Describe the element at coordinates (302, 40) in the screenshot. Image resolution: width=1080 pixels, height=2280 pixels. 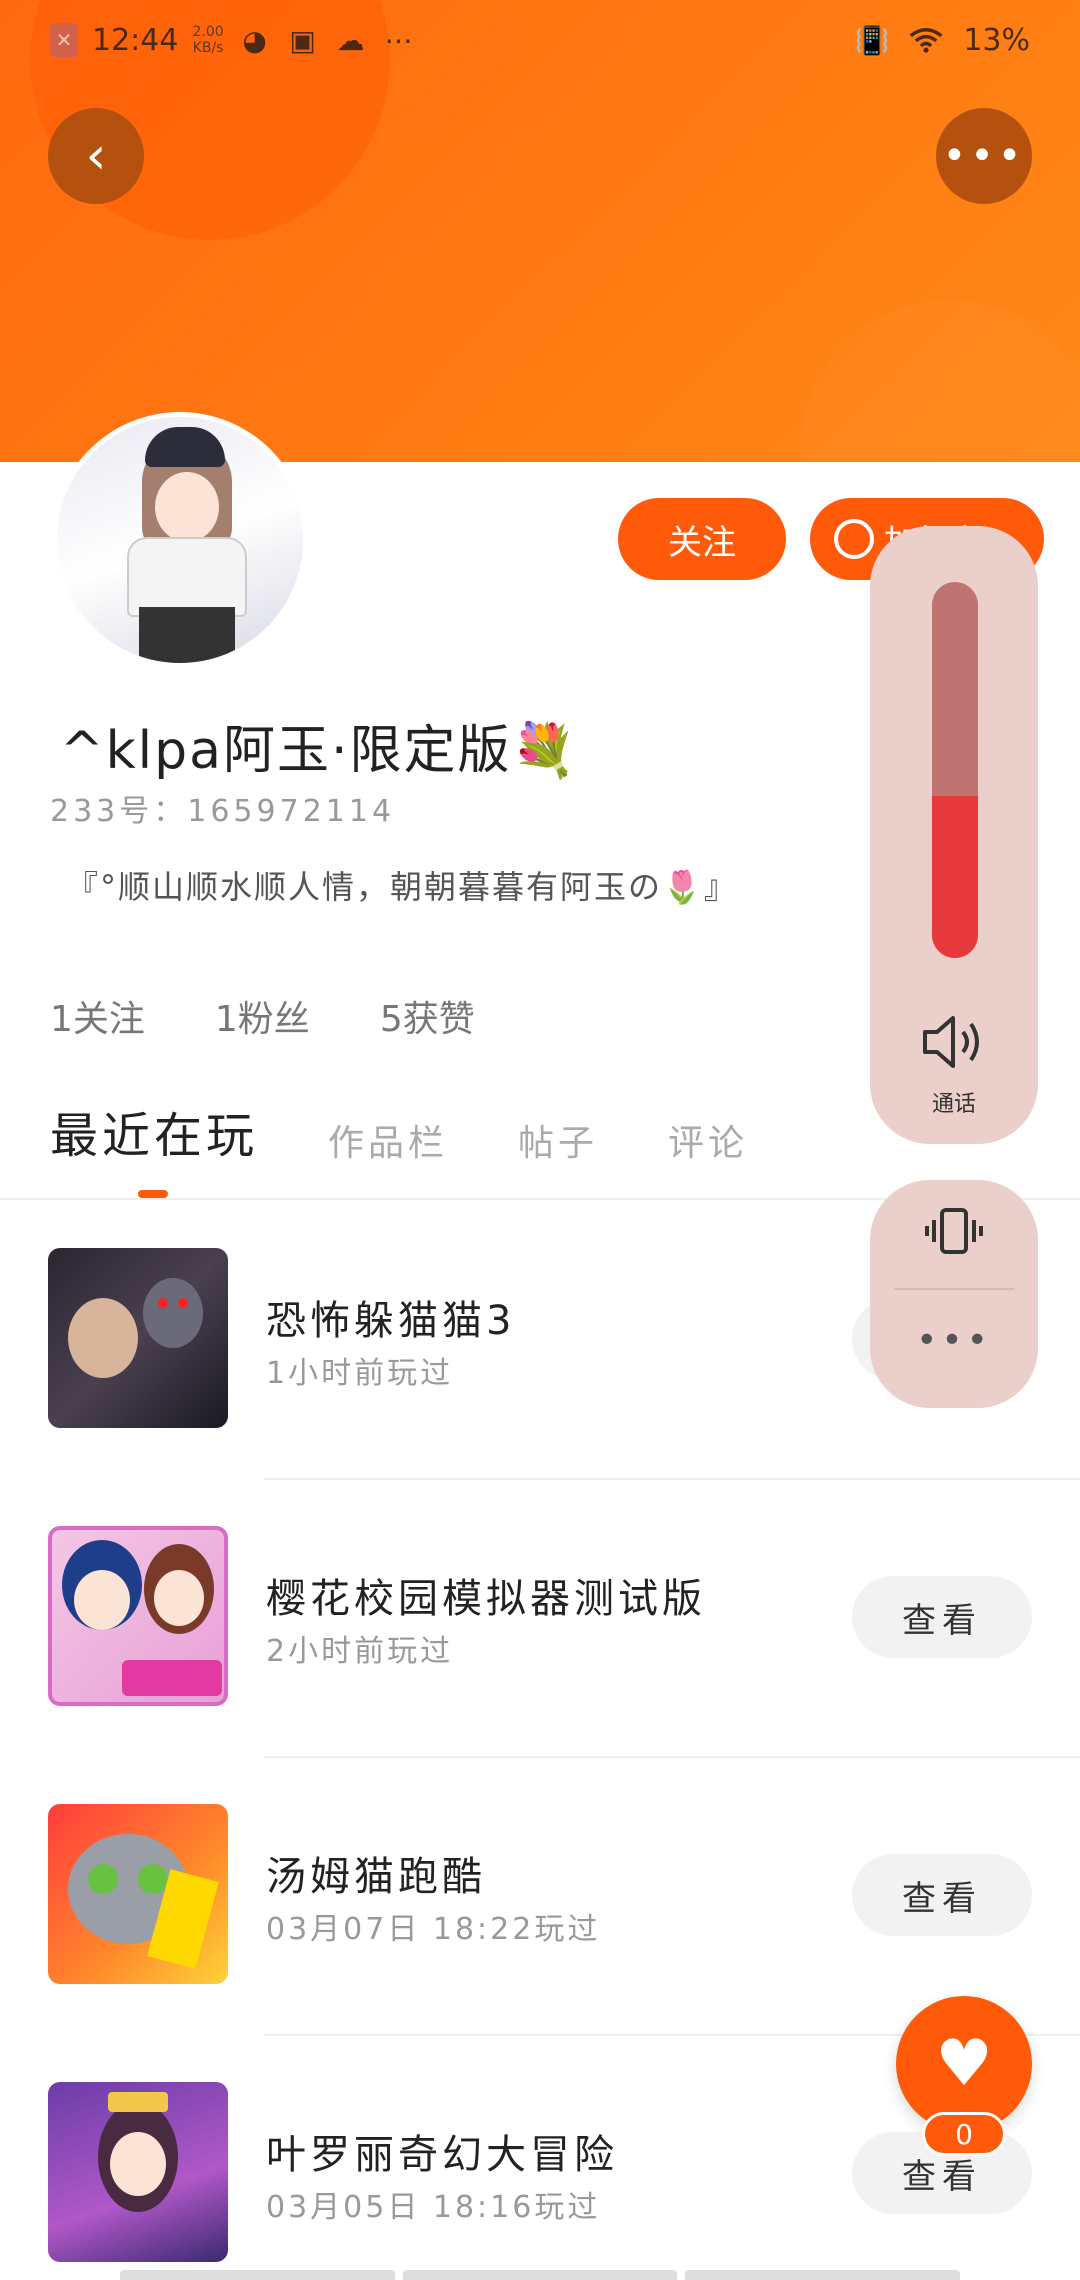
I see `video-app-icon: ▣` at that location.